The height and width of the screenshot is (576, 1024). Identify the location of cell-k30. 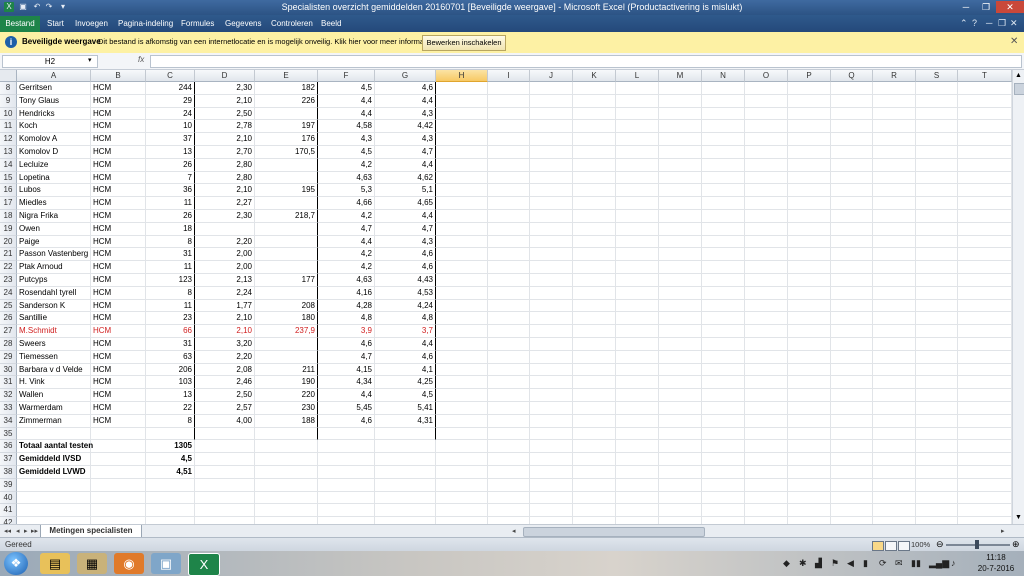
(594, 370).